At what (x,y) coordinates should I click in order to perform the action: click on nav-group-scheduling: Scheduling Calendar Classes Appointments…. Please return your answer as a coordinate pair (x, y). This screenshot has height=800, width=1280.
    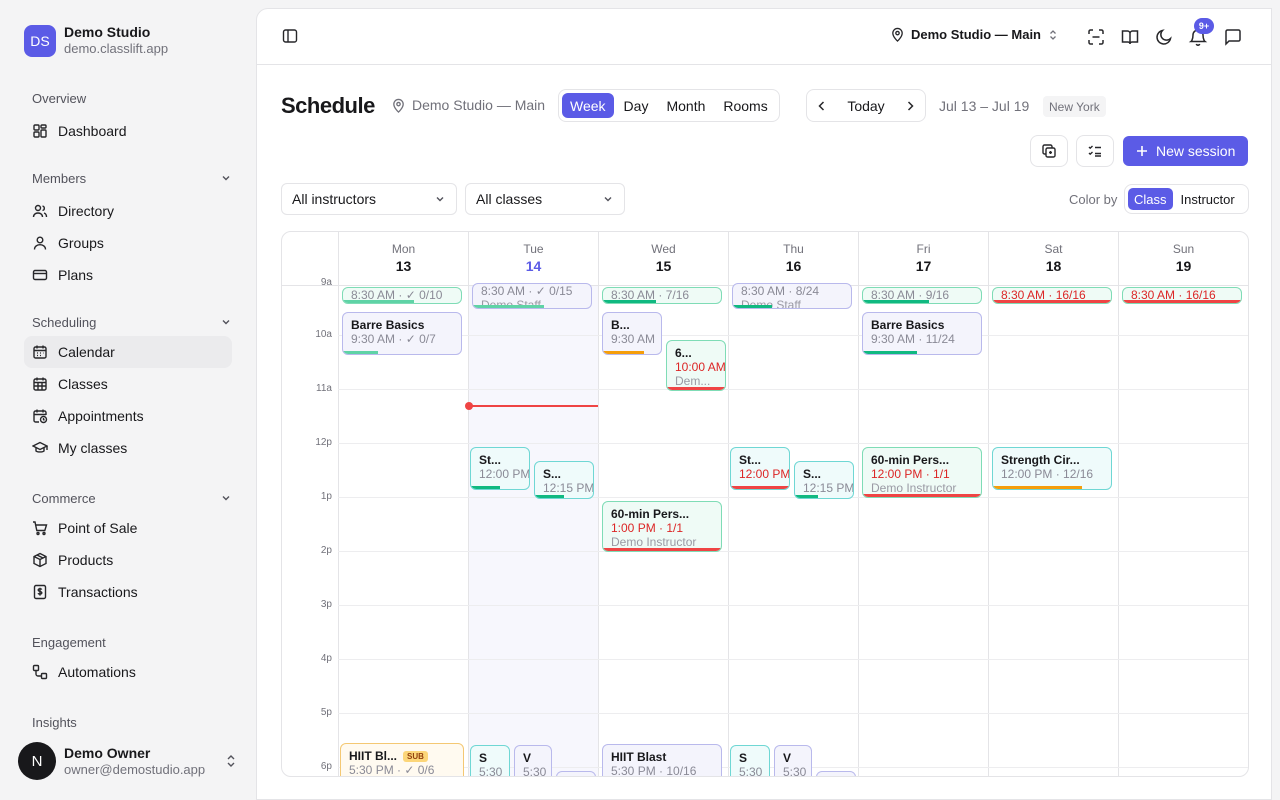
    Looking at the image, I should click on (128, 387).